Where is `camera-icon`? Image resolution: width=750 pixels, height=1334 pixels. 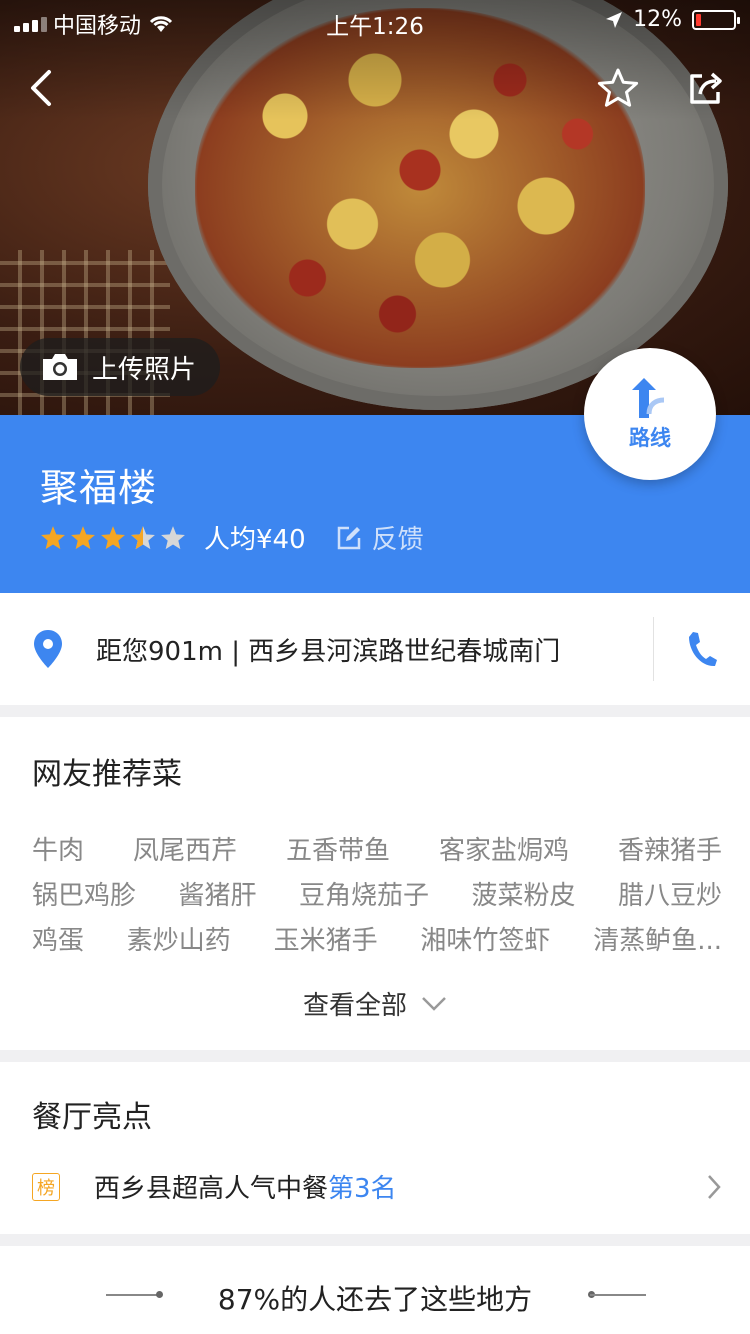 camera-icon is located at coordinates (60, 367).